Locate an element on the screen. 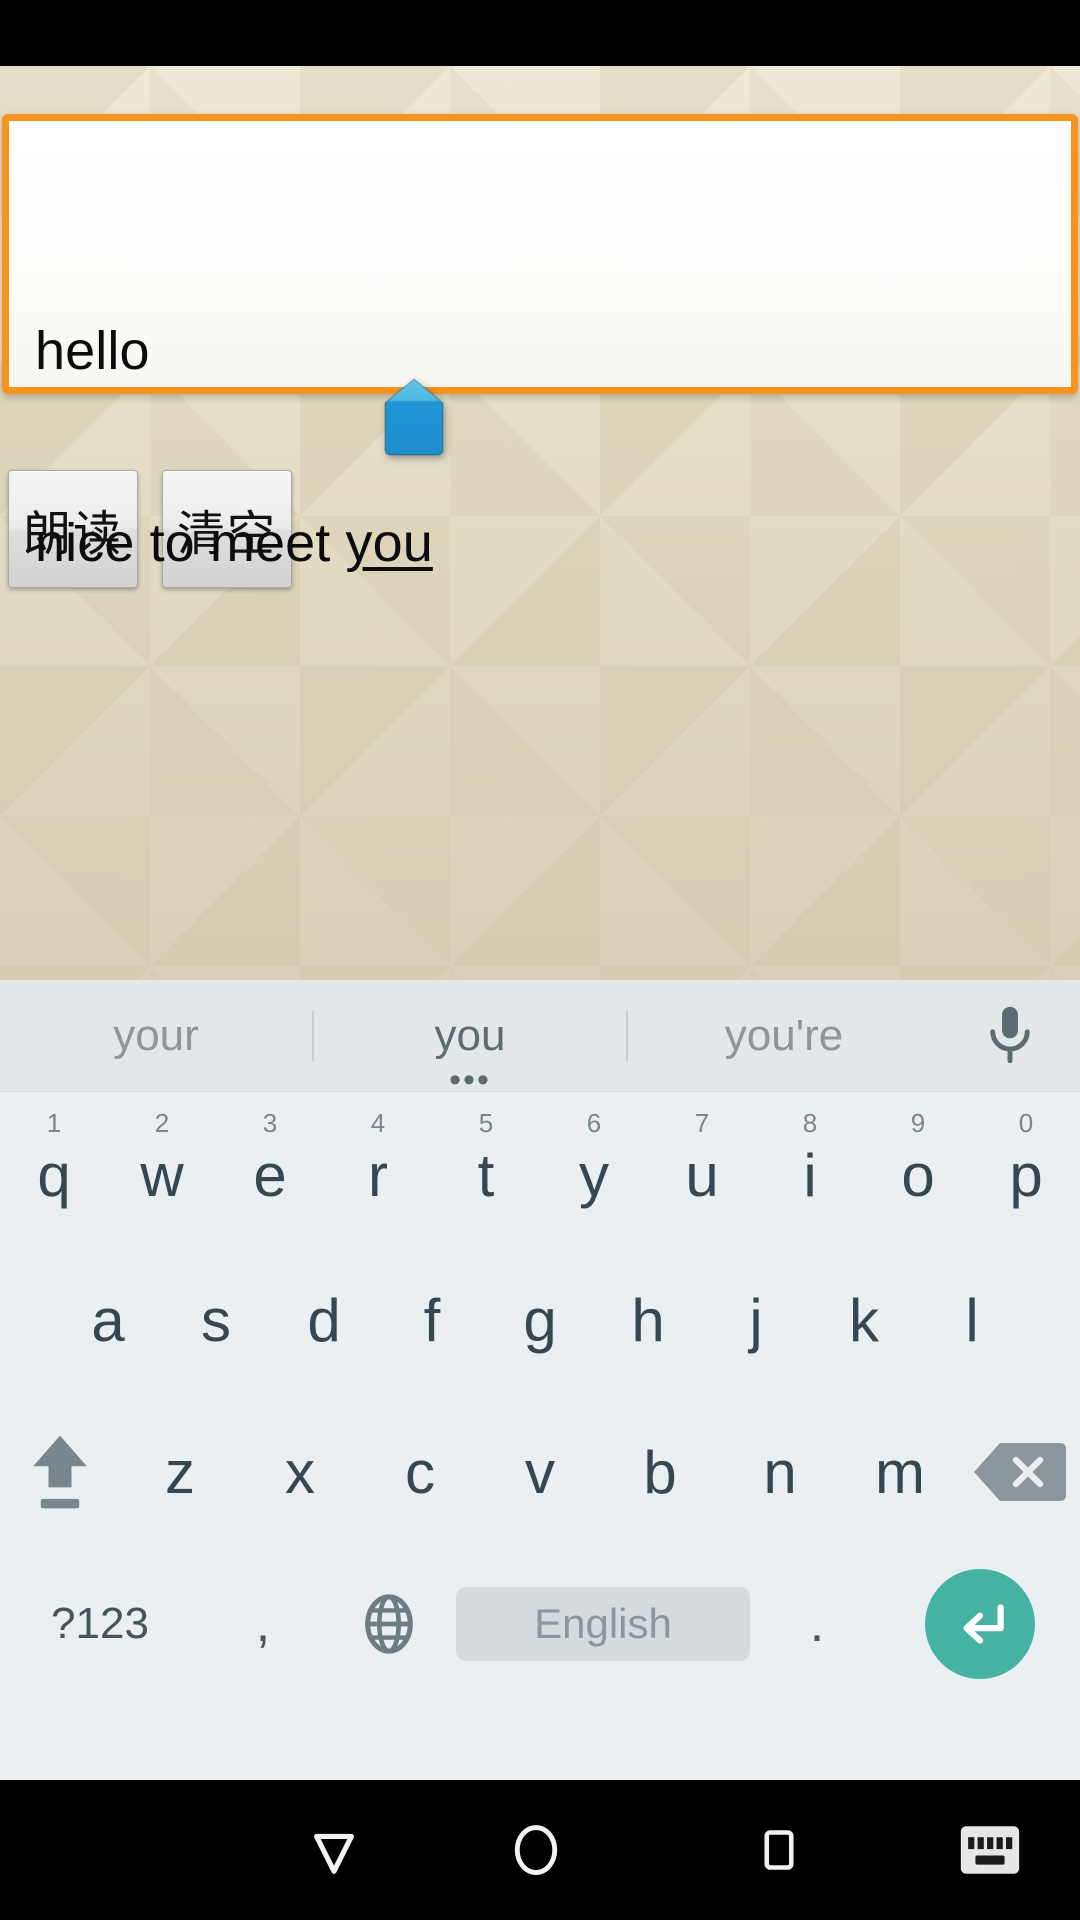 This screenshot has height=1920, width=1080. key-v: v is located at coordinates (540, 1472).